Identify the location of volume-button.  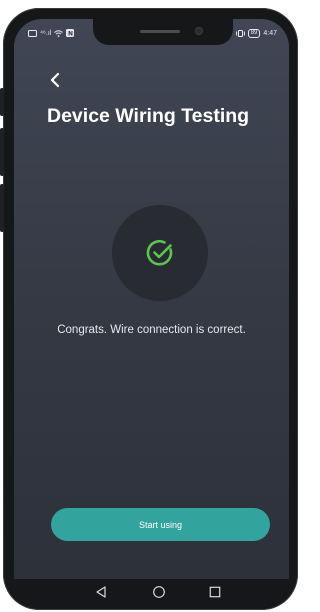
(2, 102).